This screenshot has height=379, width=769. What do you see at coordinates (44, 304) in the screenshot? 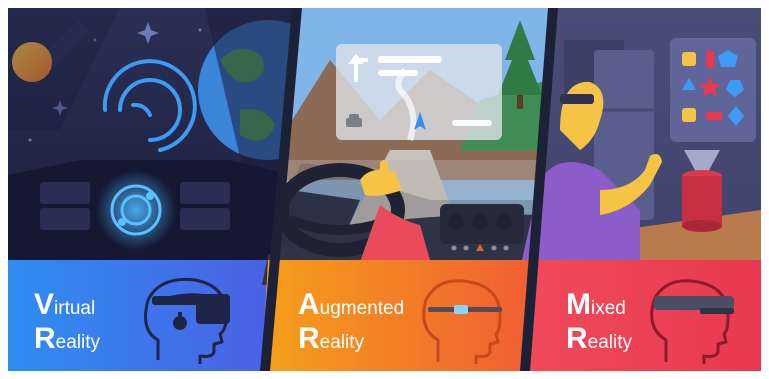
I see `vr-initial-top: V` at bounding box center [44, 304].